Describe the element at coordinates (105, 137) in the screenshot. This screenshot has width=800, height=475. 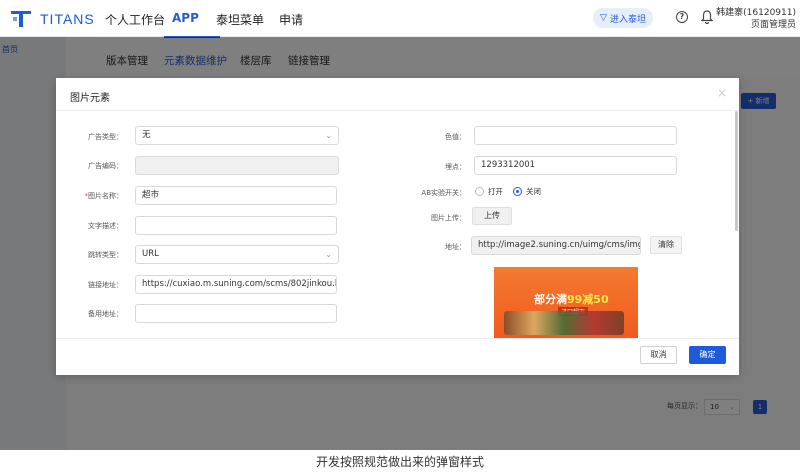
I see `ad-type-label: 广告类型：` at that location.